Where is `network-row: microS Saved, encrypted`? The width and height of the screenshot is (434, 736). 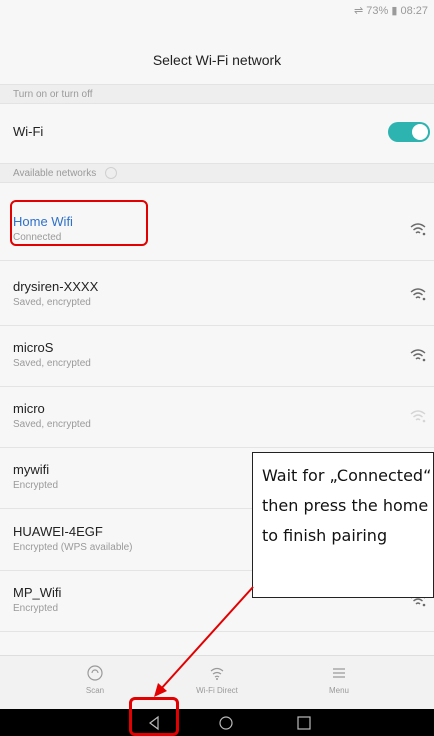
network-row: microS Saved, encrypted is located at coordinates (217, 356).